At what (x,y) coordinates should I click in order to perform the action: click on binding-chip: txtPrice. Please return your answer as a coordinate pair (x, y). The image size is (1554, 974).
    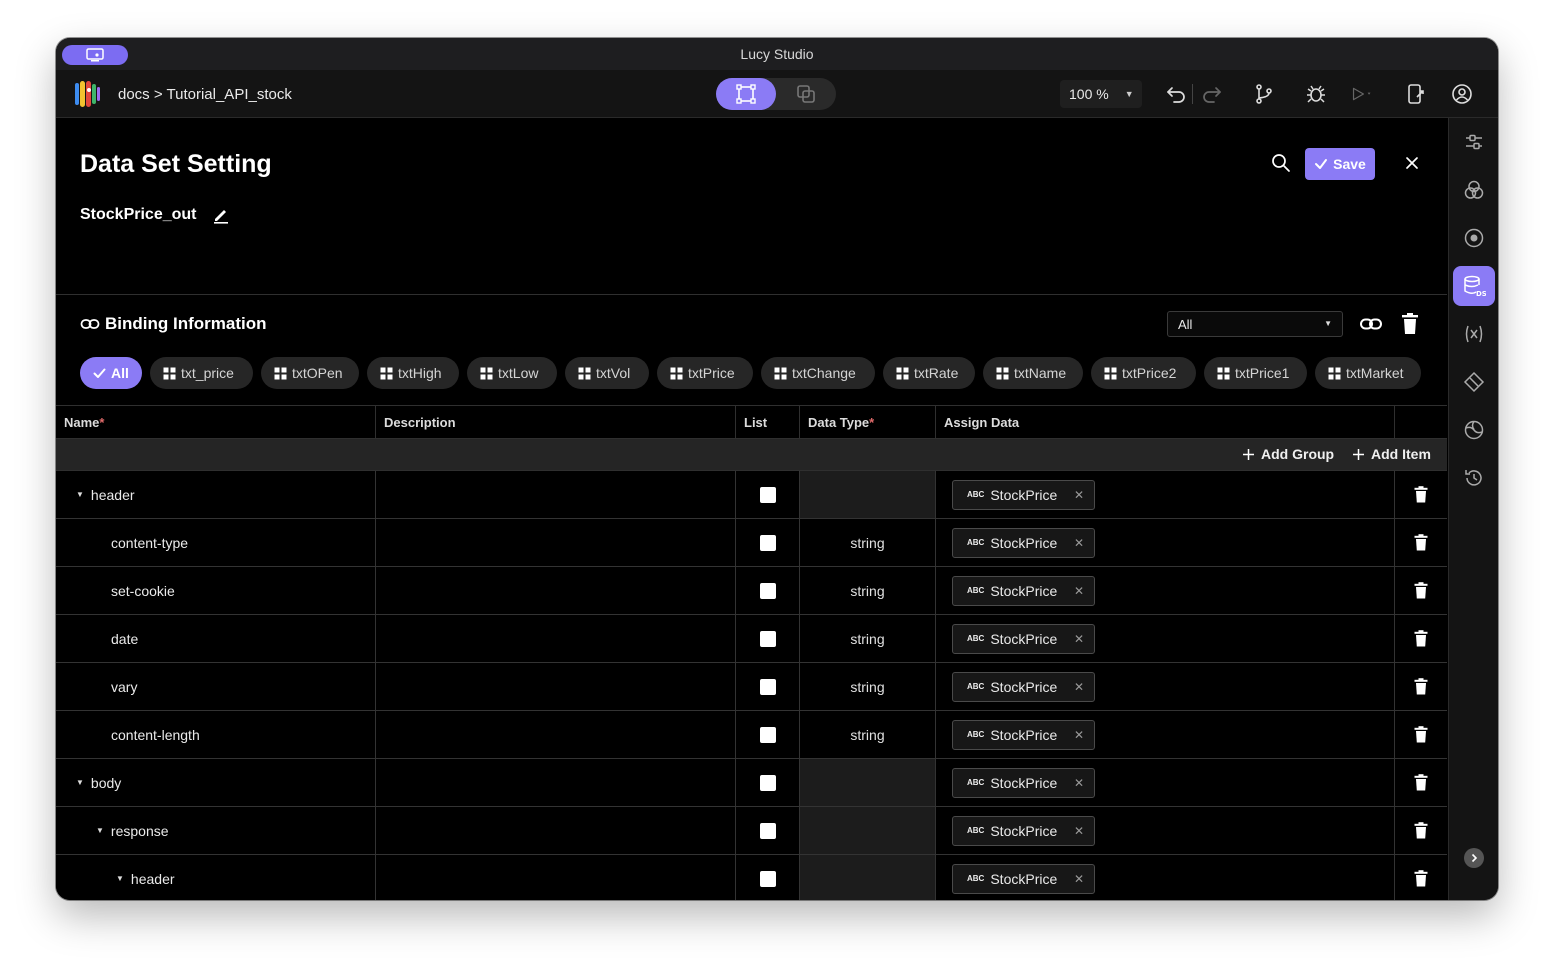
    Looking at the image, I should click on (705, 373).